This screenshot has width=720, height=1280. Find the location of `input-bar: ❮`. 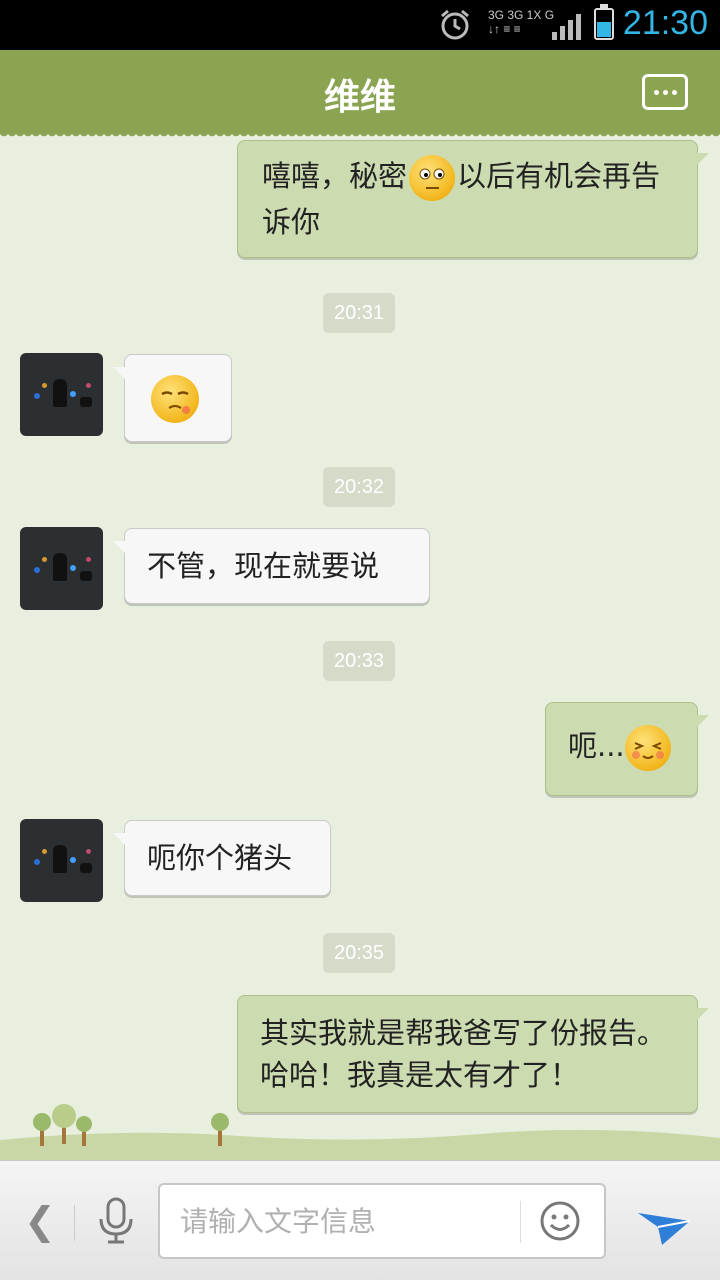

input-bar: ❮ is located at coordinates (360, 1220).